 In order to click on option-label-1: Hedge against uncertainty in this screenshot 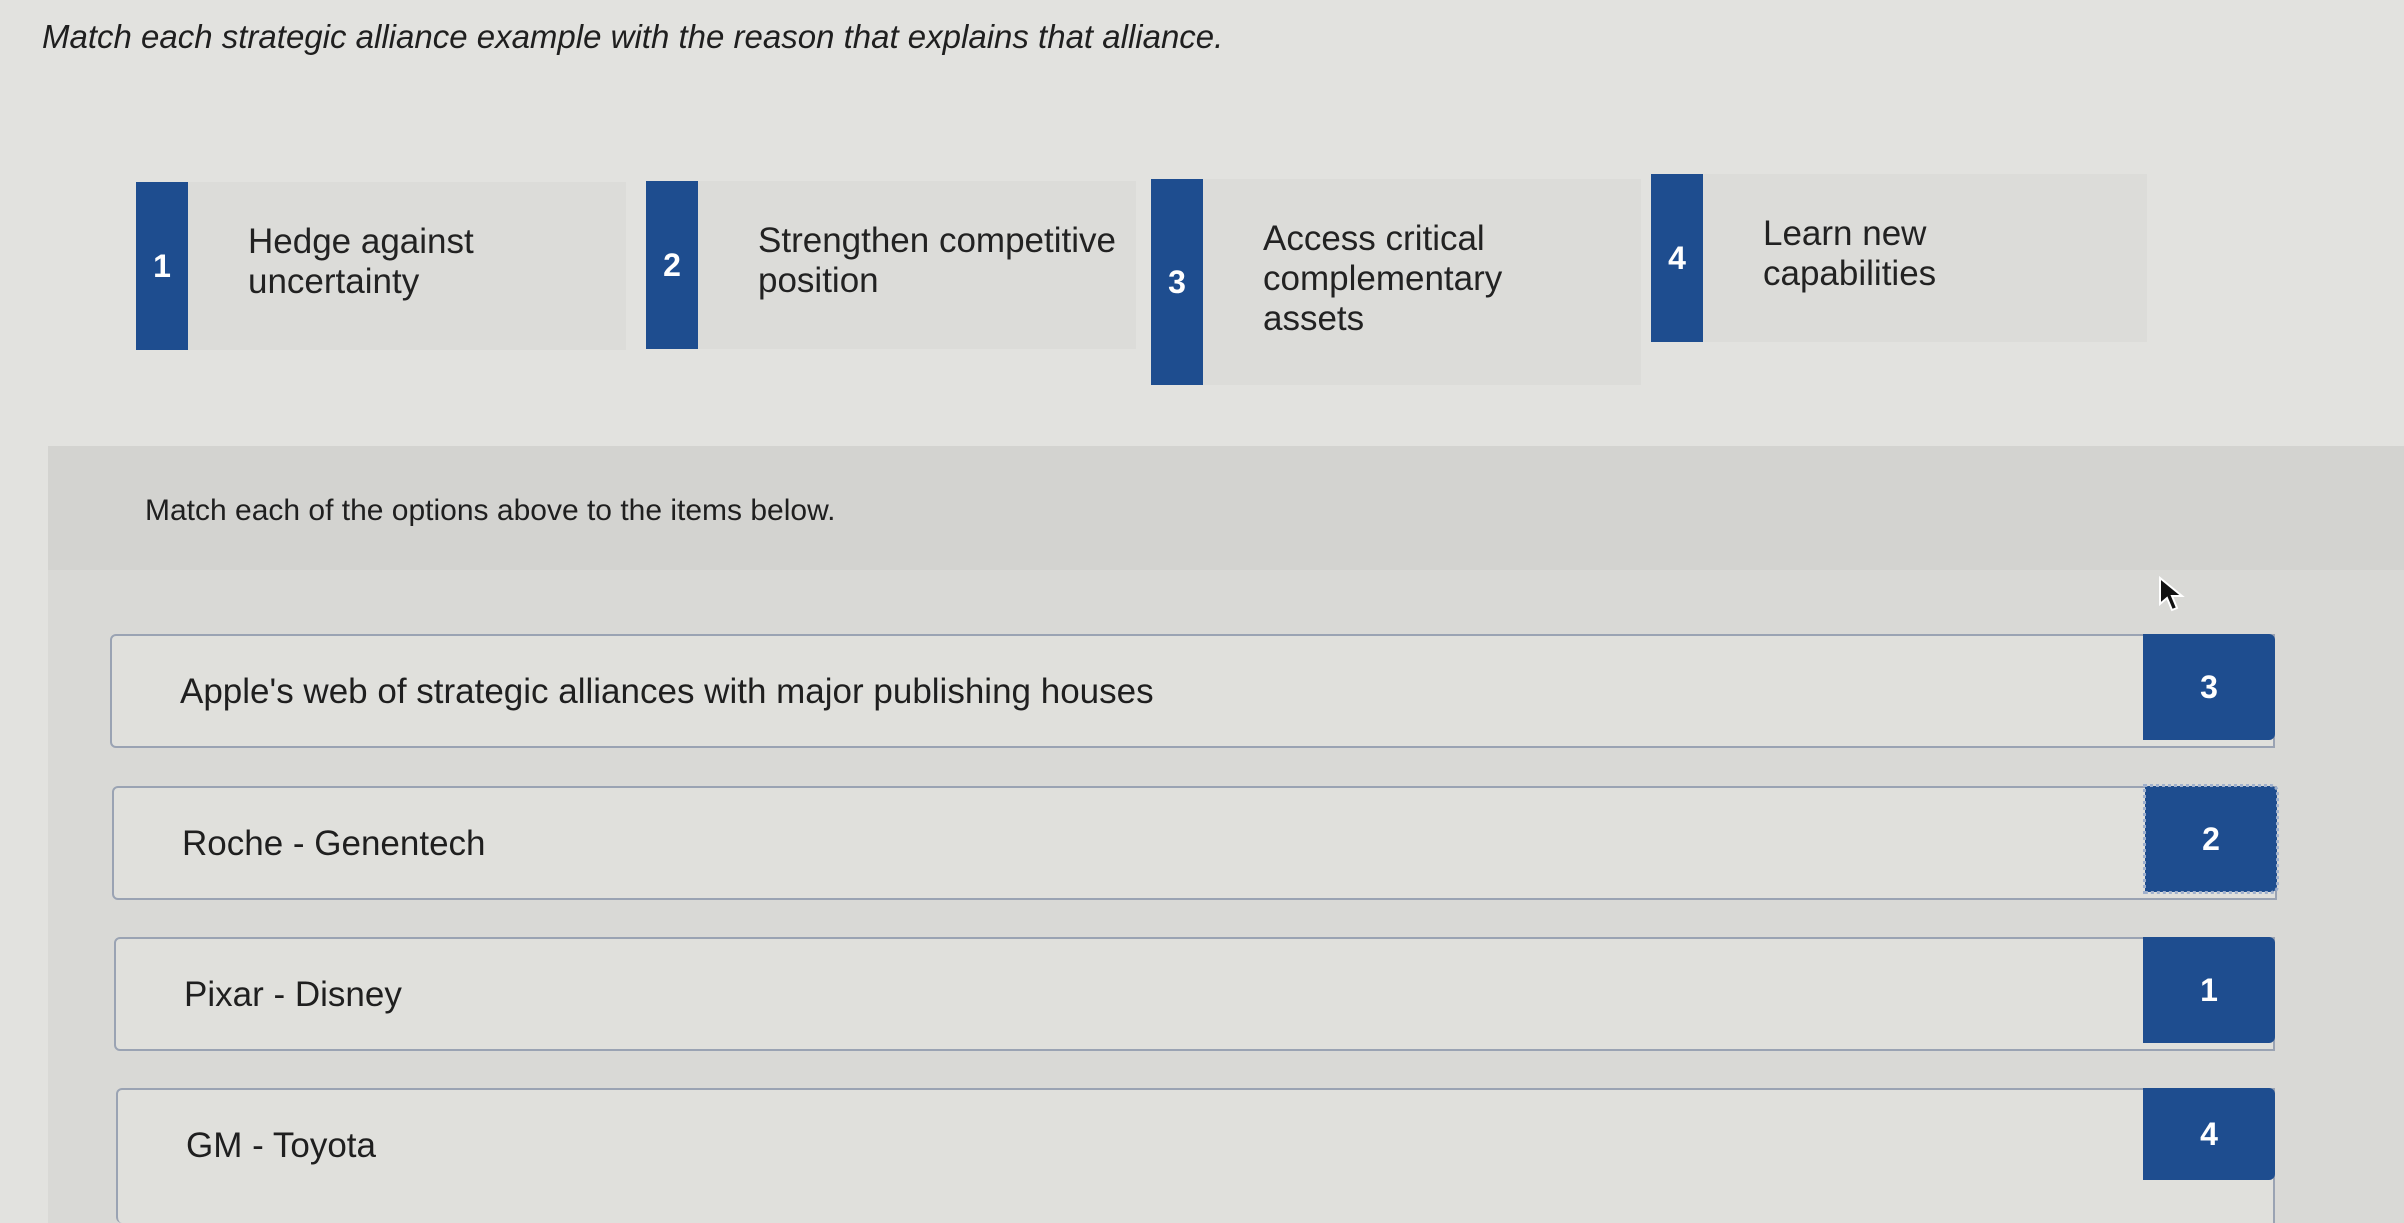, I will do `click(361, 261)`.